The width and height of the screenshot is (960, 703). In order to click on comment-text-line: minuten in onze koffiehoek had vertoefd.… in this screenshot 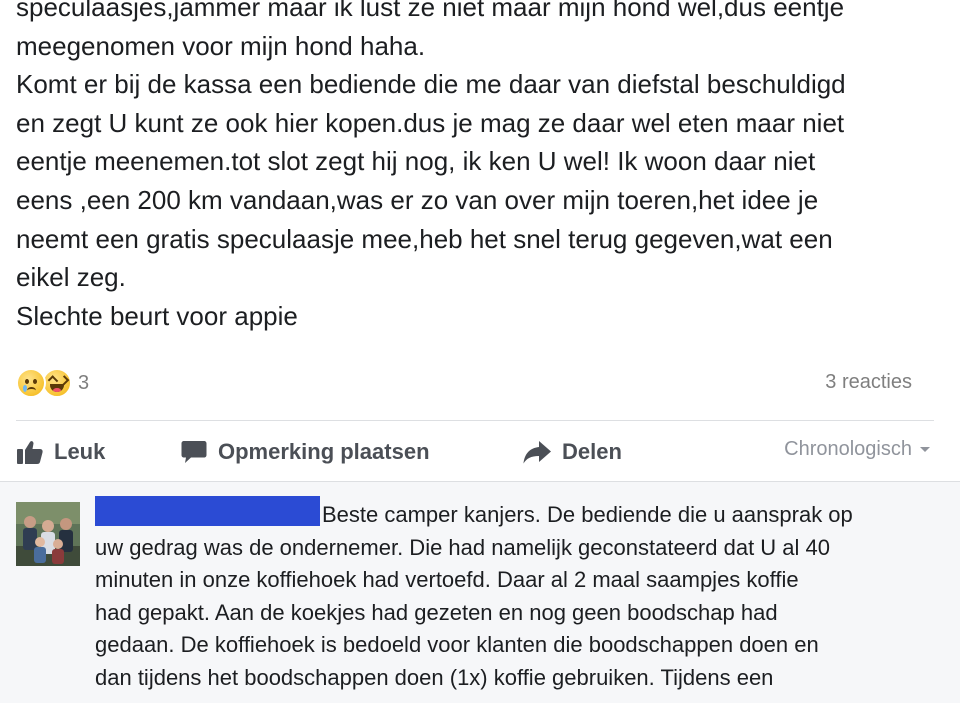, I will do `click(447, 580)`.